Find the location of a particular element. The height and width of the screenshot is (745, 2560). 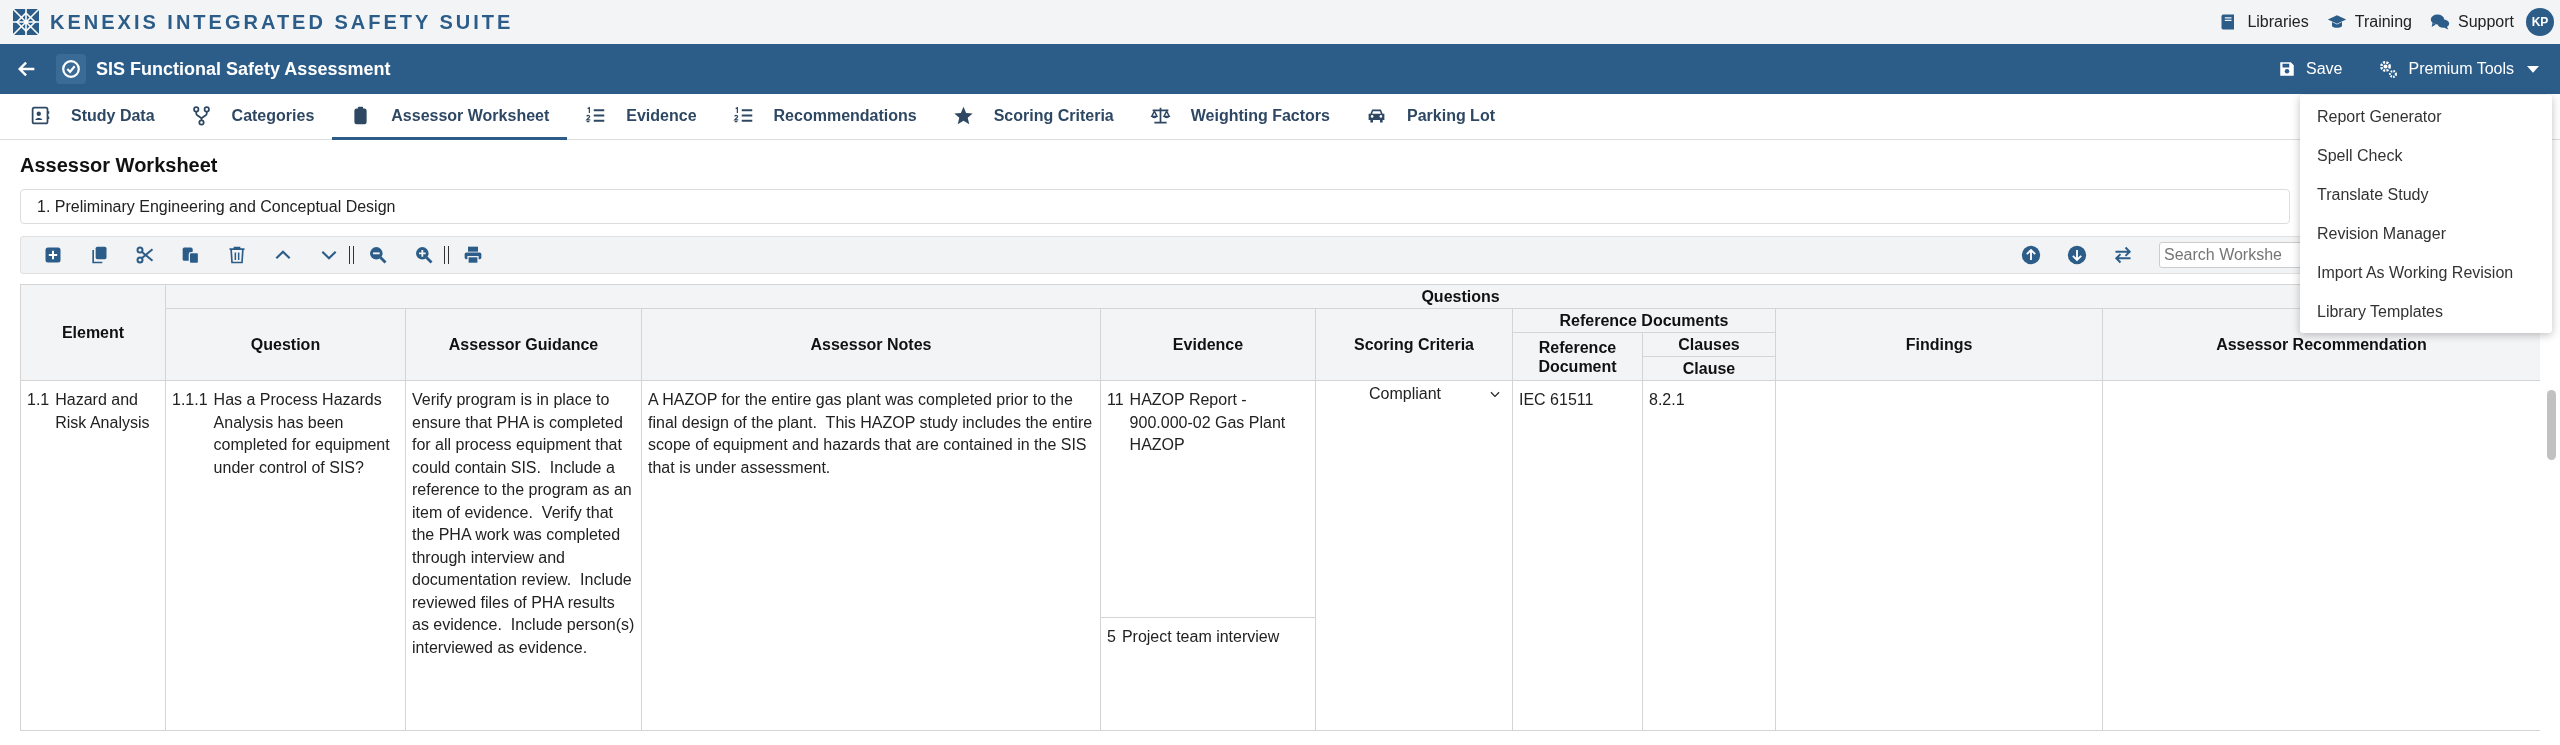

tab: Categories is located at coordinates (252, 117).